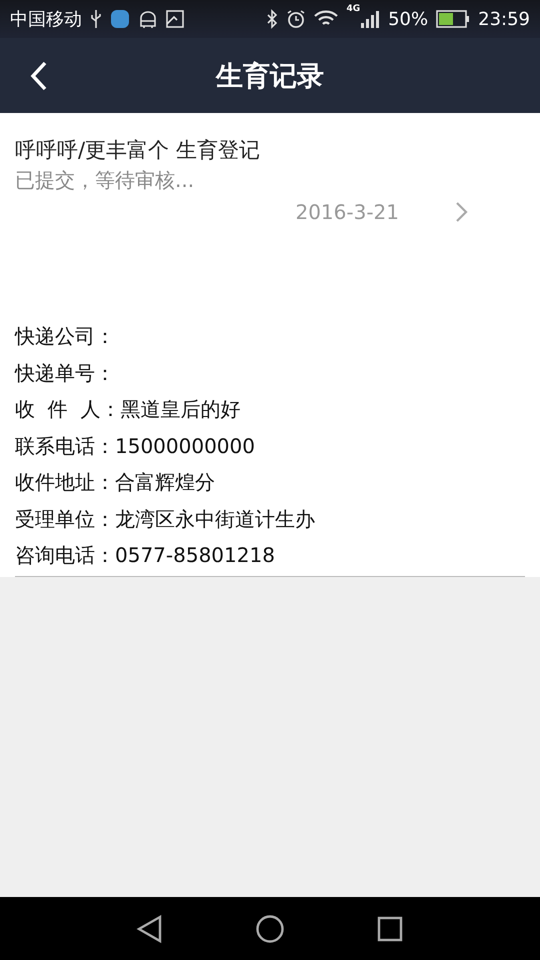  What do you see at coordinates (370, 19) in the screenshot?
I see `signal-icon` at bounding box center [370, 19].